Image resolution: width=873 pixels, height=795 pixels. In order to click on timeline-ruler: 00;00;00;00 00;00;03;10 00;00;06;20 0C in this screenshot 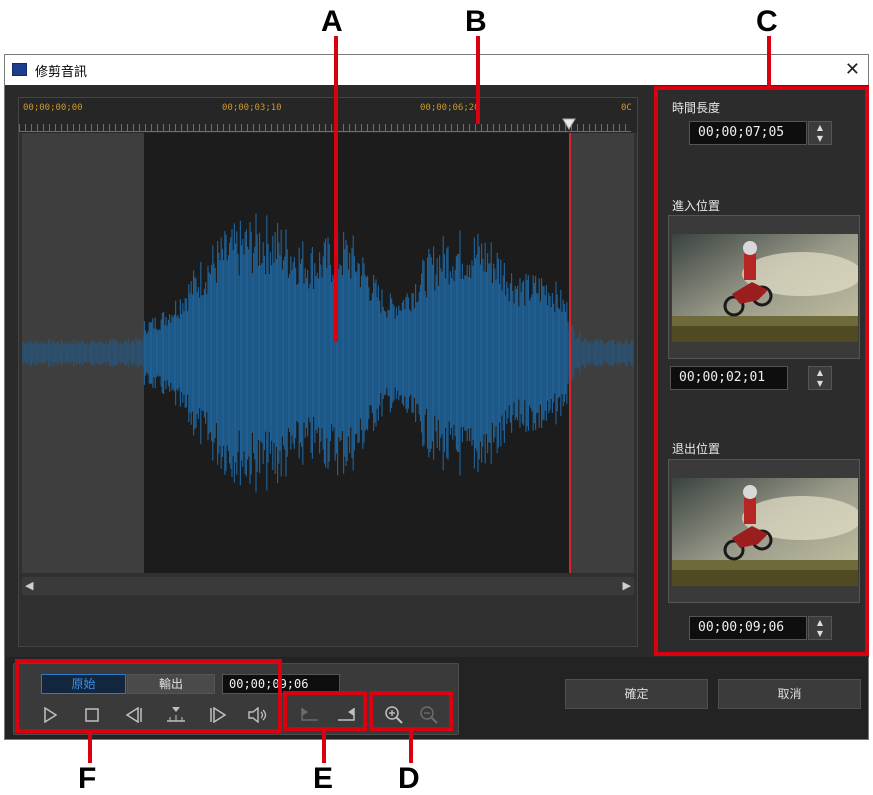, I will do `click(328, 115)`.